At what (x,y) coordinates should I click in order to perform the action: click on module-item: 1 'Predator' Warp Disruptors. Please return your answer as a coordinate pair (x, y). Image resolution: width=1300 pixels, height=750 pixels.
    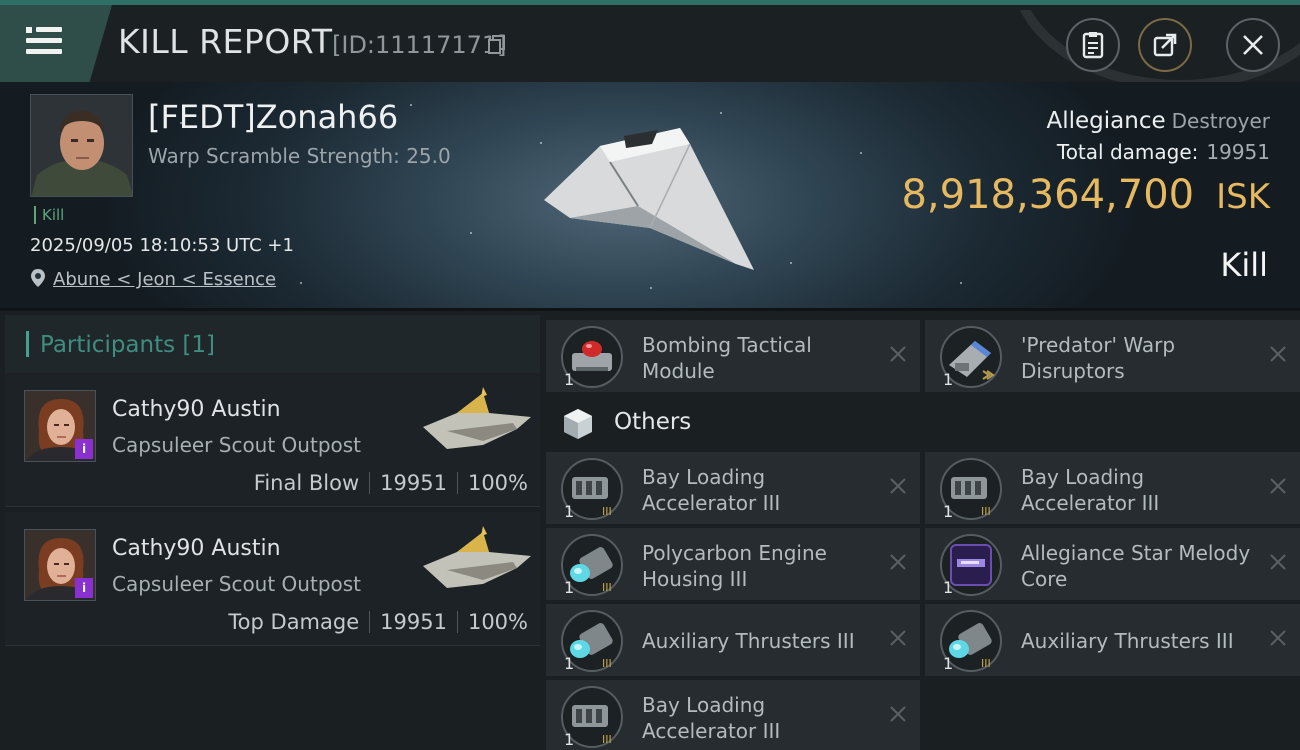
    Looking at the image, I should click on (1112, 356).